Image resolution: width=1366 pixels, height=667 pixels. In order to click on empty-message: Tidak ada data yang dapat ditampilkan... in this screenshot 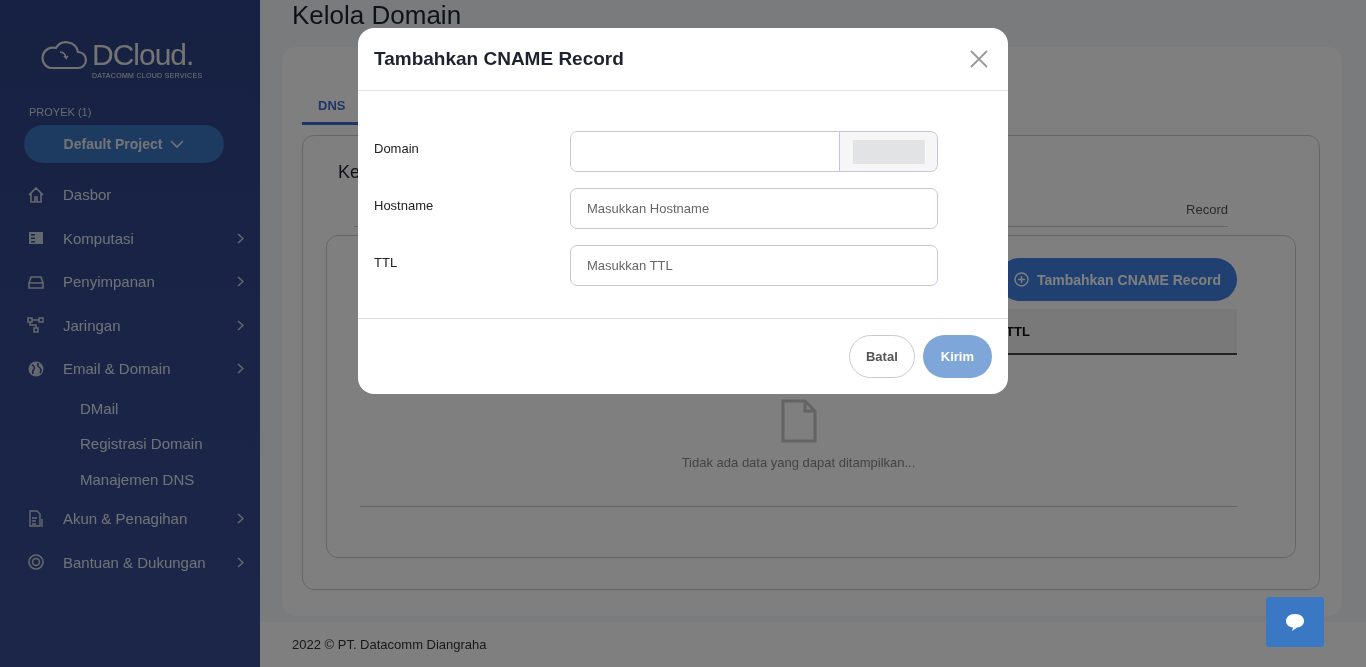, I will do `click(798, 462)`.